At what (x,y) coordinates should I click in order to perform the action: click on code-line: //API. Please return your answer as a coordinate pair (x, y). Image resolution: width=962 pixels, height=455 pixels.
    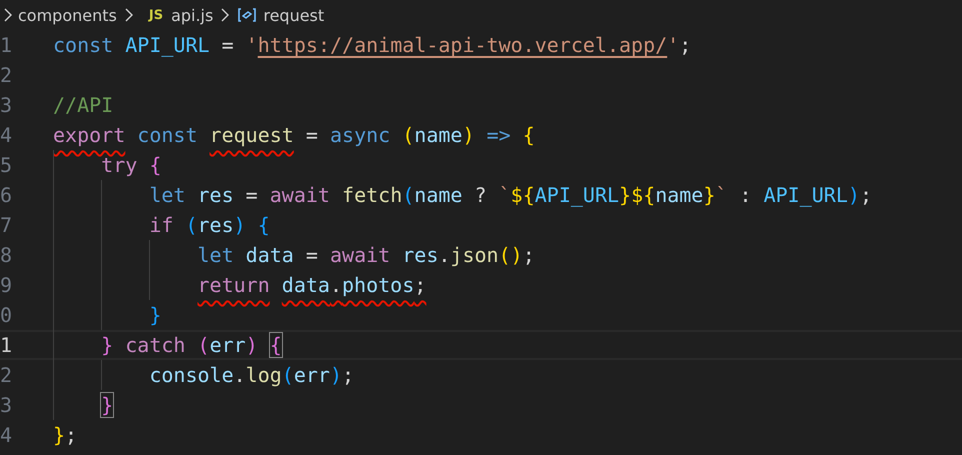
    Looking at the image, I should click on (83, 105).